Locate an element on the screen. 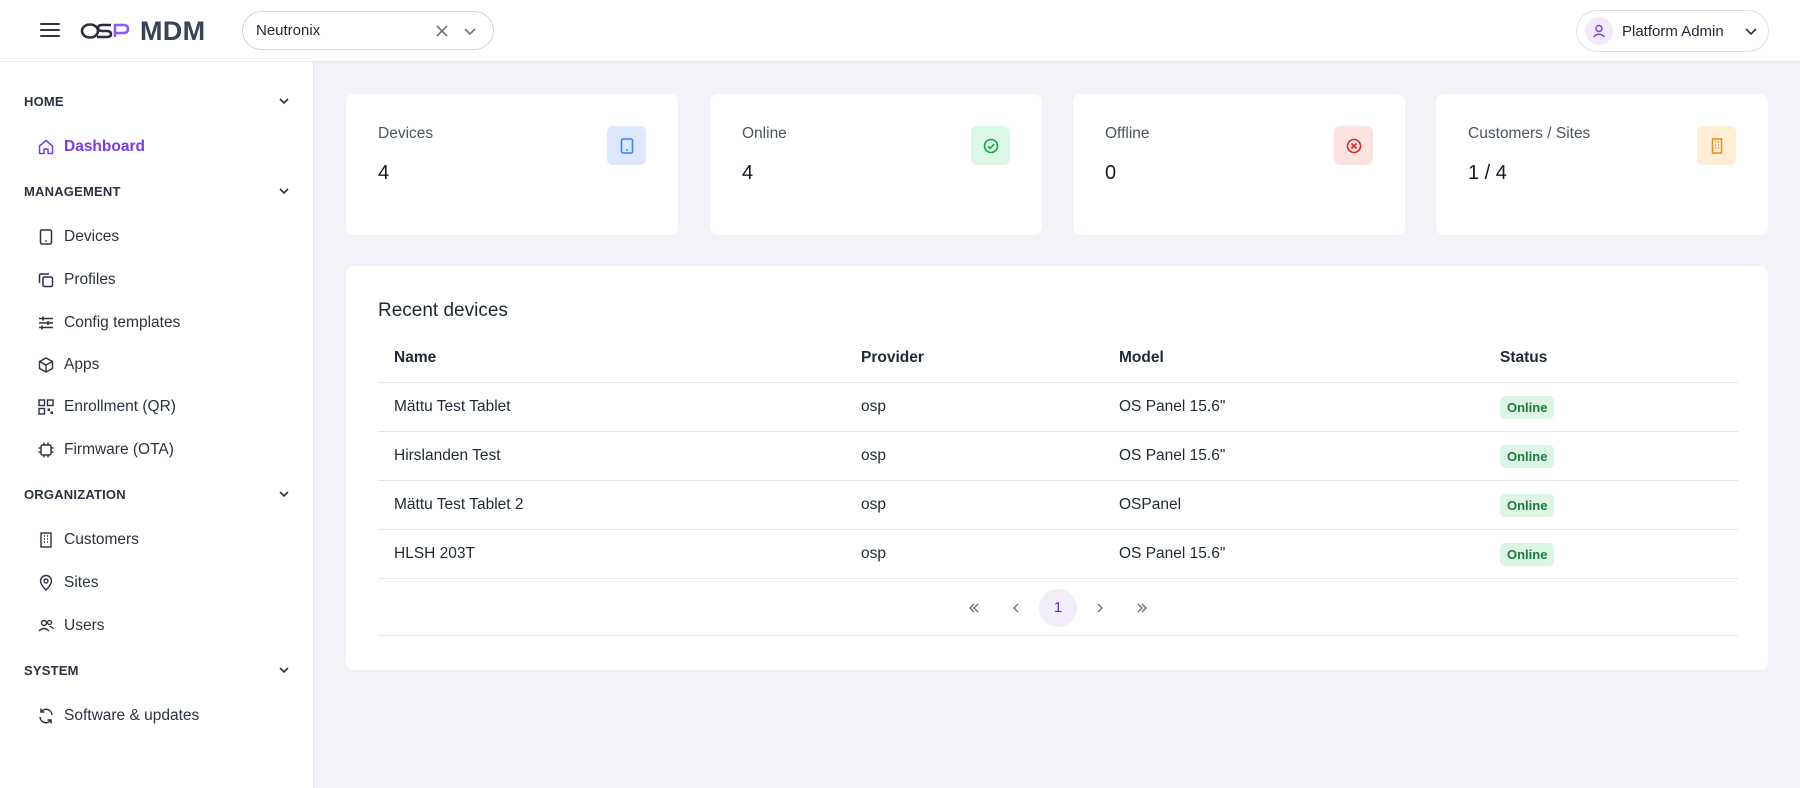  check-circle-icon is located at coordinates (990, 145).